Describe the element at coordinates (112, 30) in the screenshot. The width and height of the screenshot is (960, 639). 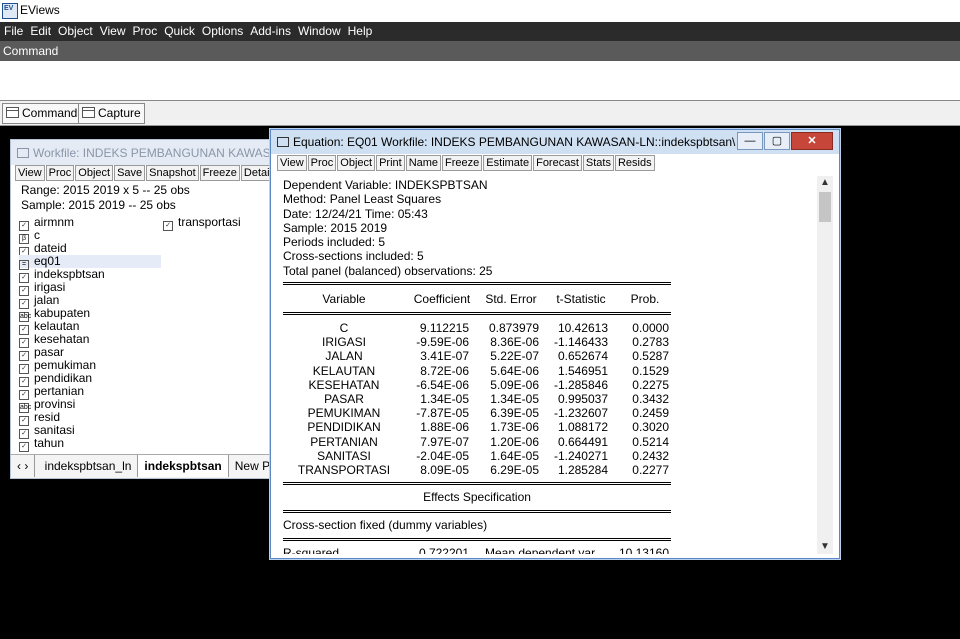
I see `menu-view: View` at that location.